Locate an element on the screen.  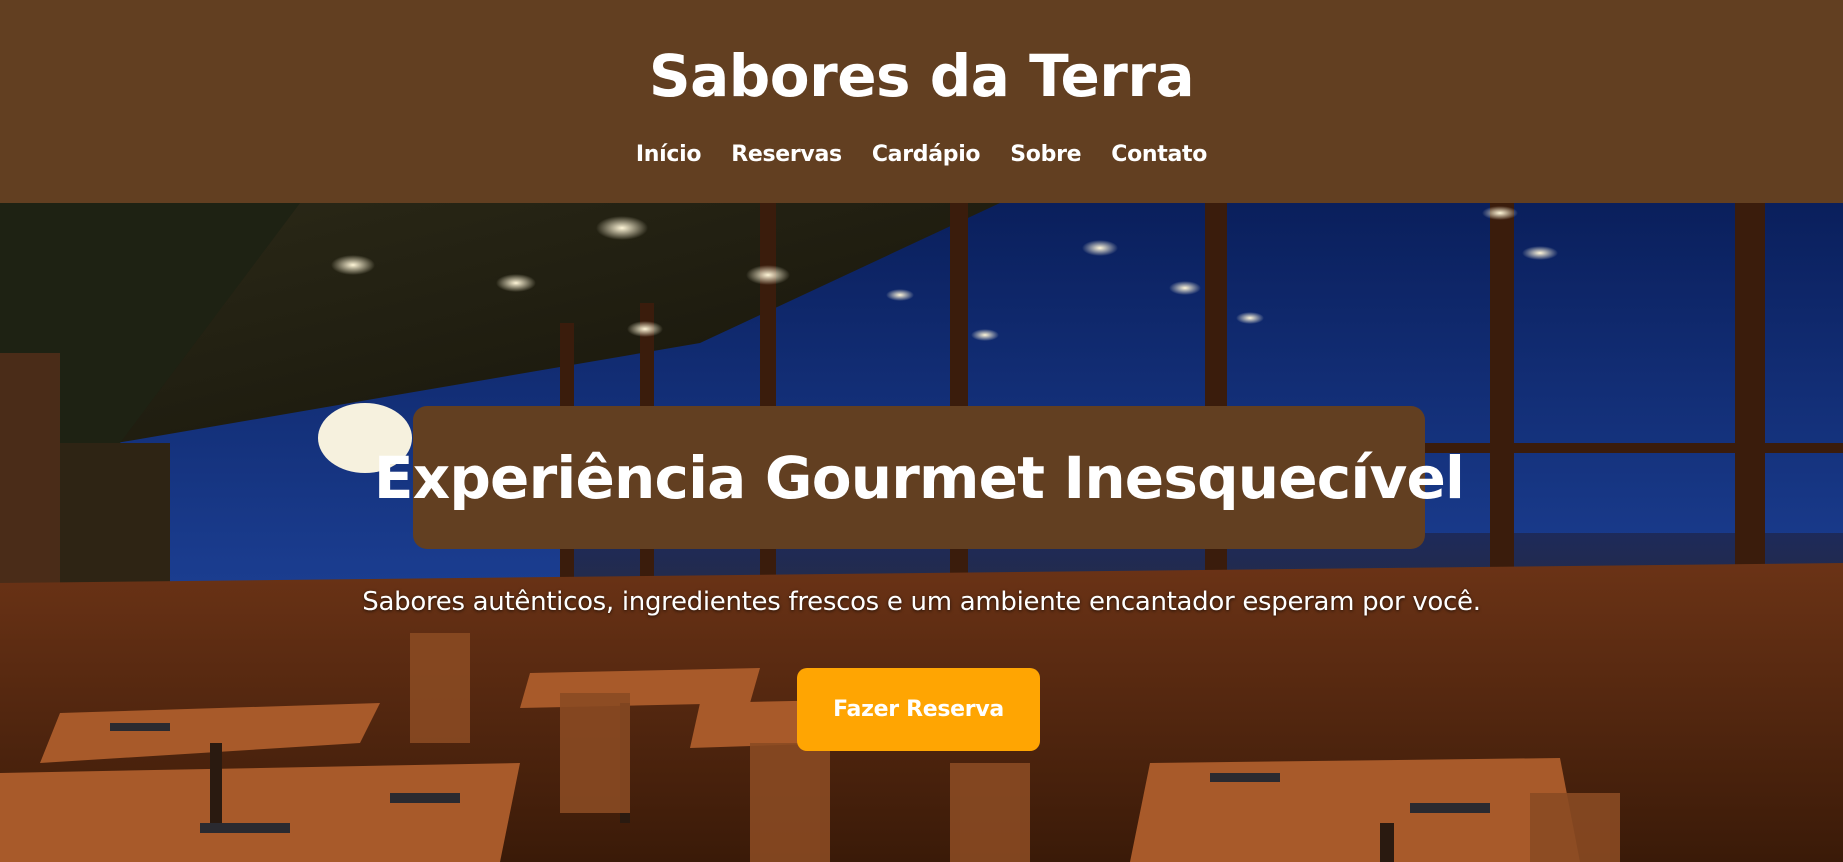
site-title: Sabores da Terra is located at coordinates (921, 76).